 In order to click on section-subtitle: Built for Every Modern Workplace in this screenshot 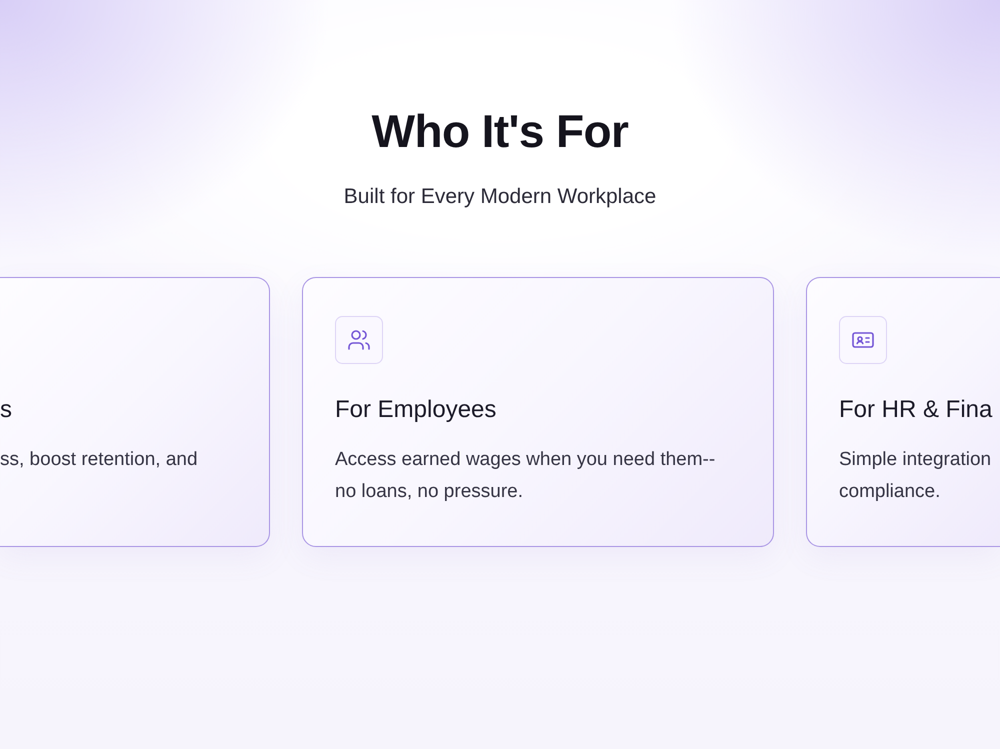, I will do `click(500, 197)`.